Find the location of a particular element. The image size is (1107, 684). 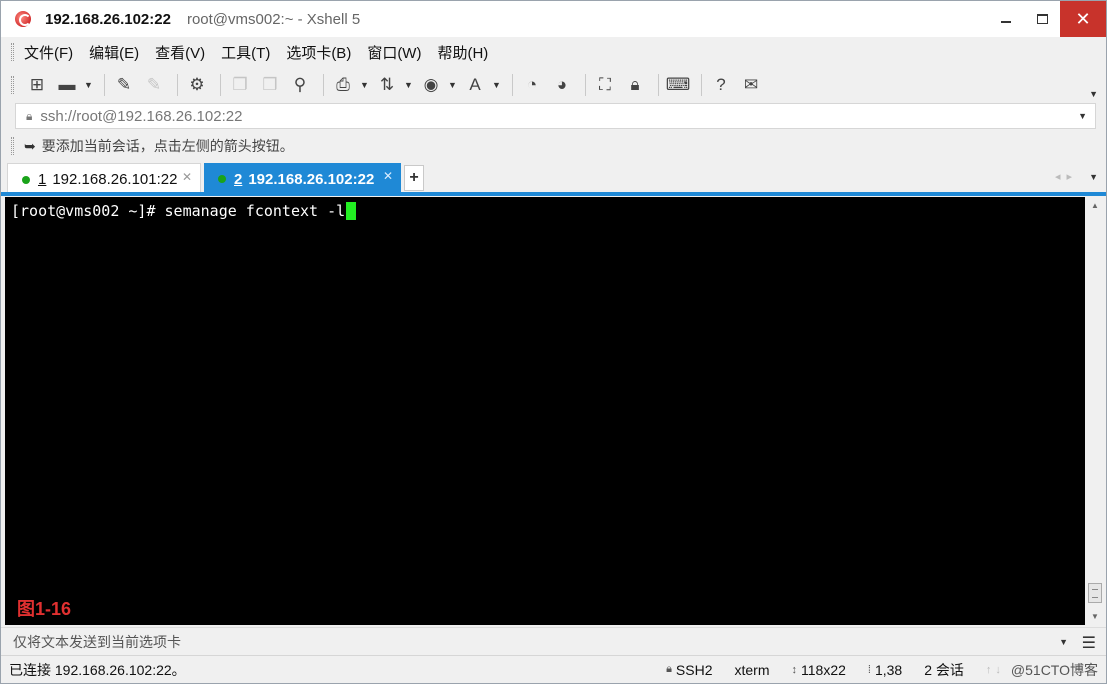

terminal-line: [root@vms002 ~]# semanage fcontext -l is located at coordinates (545, 211).